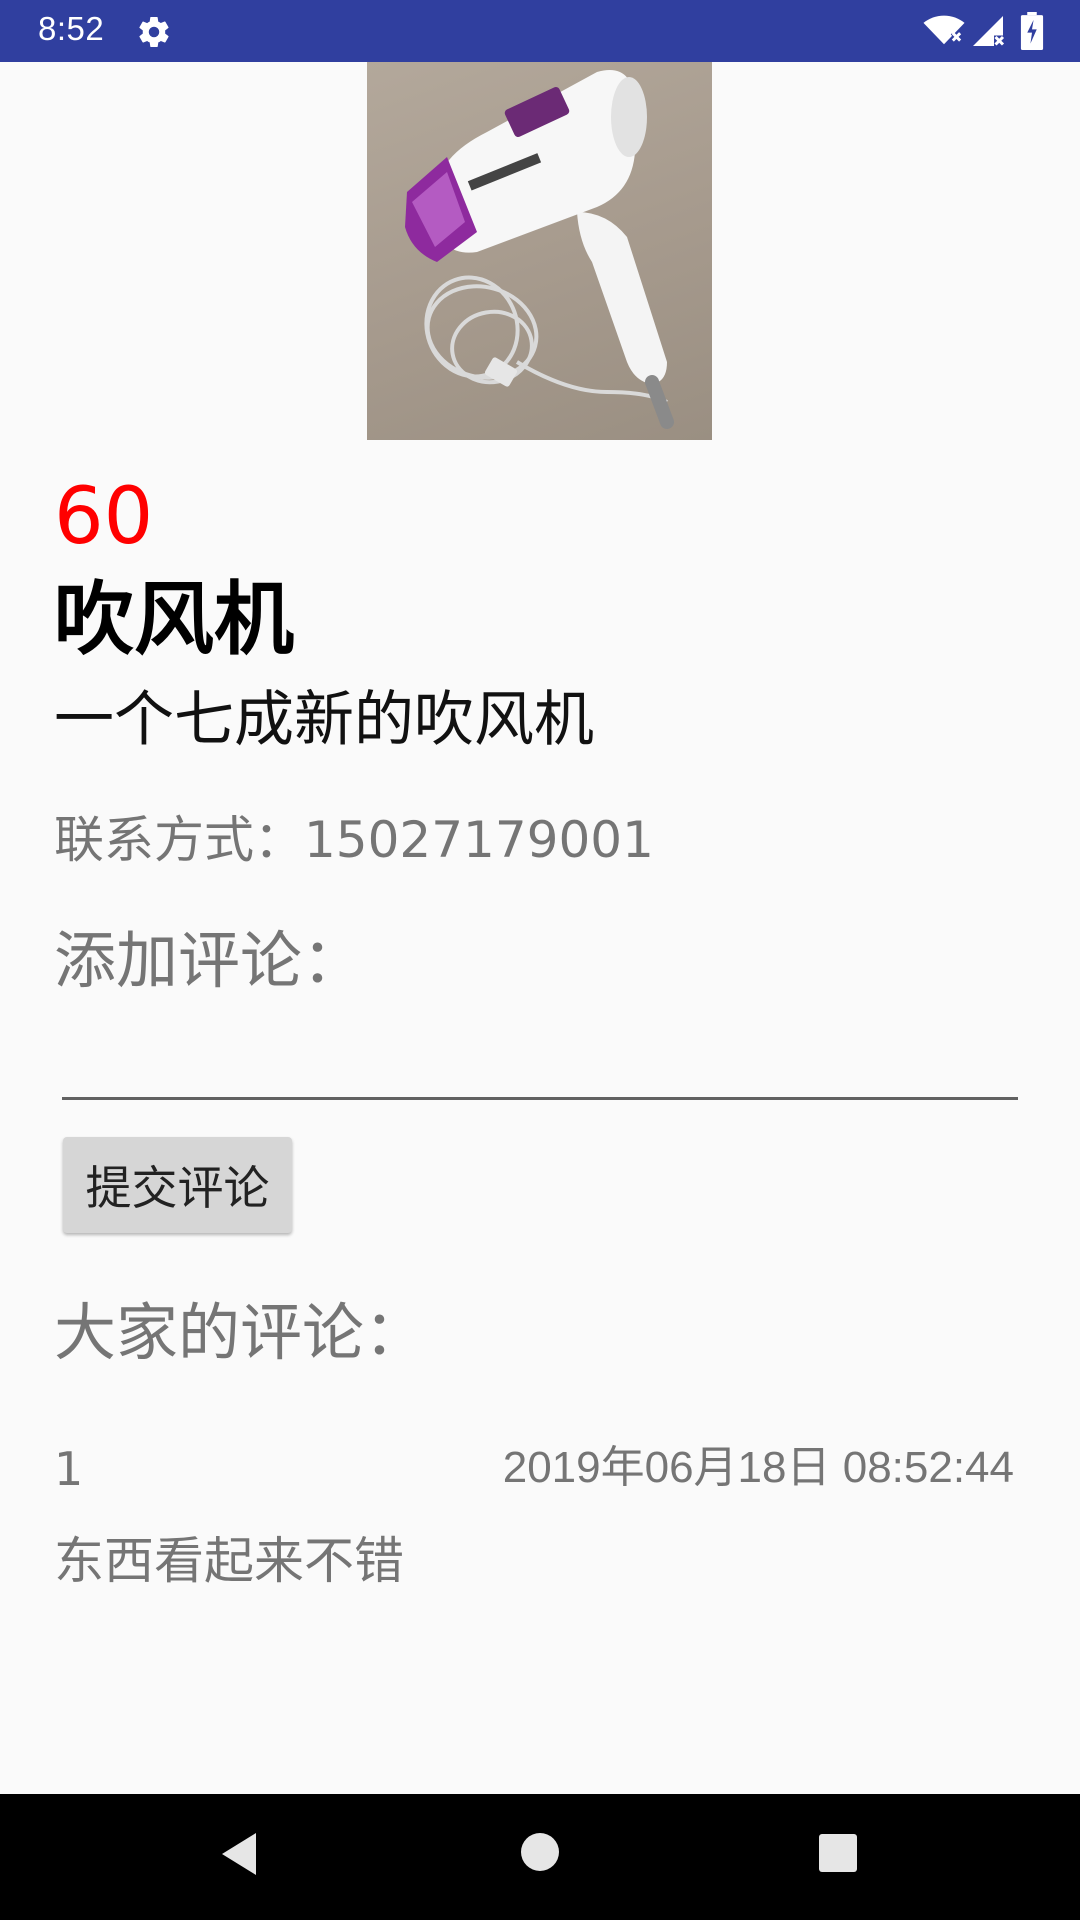 The width and height of the screenshot is (1080, 1920). Describe the element at coordinates (209, 960) in the screenshot. I see `add-comment-label: 添加评论：` at that location.